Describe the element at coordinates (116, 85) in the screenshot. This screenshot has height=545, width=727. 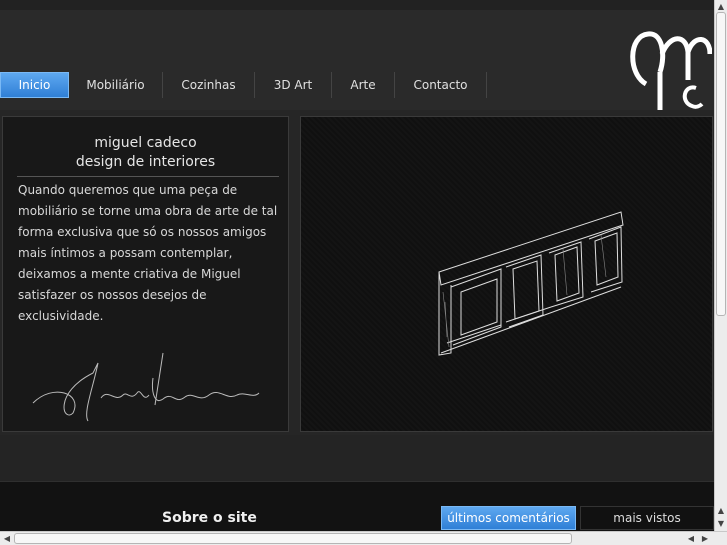
I see `nav-item-mobiliario: Mobiliário` at that location.